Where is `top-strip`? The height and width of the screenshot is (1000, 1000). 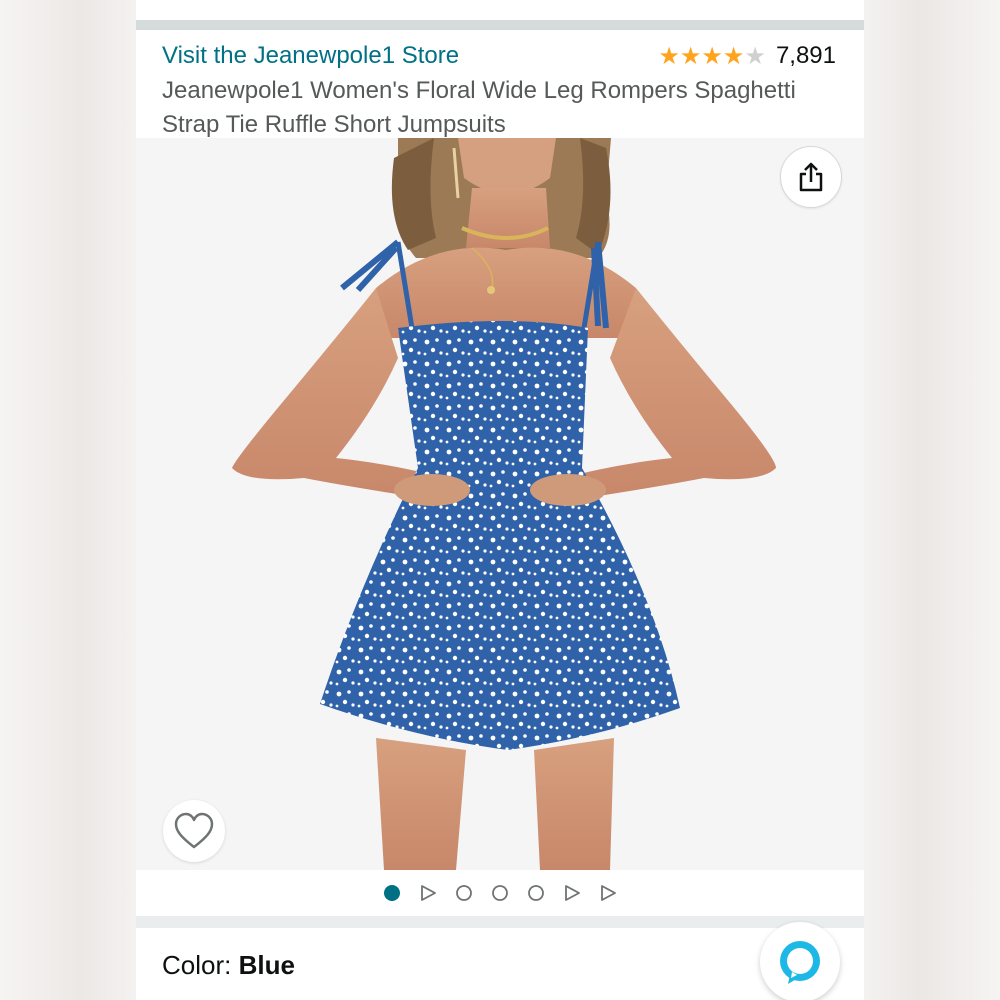
top-strip is located at coordinates (500, 10).